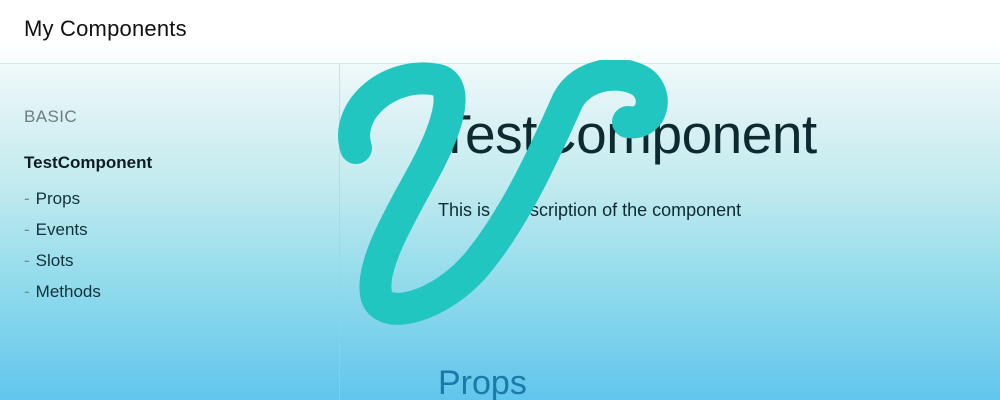 The width and height of the screenshot is (1000, 400). I want to click on sidebar-item-methods: - Methods, so click(62, 297).